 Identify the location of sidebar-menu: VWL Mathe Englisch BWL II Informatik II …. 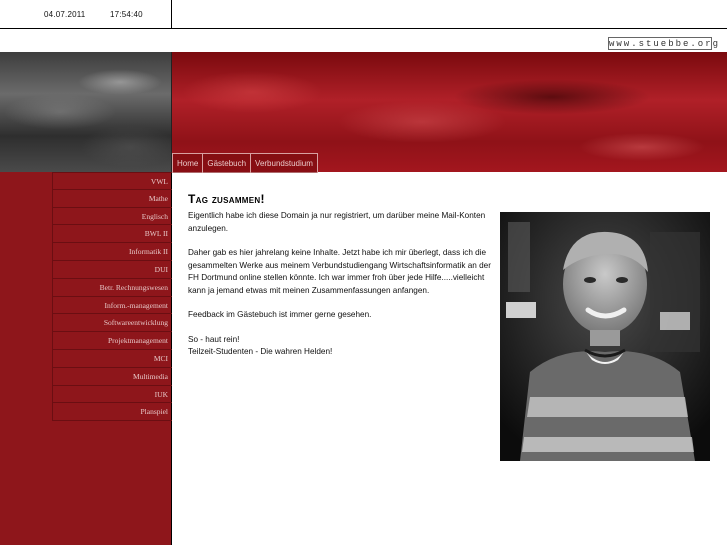
(112, 297).